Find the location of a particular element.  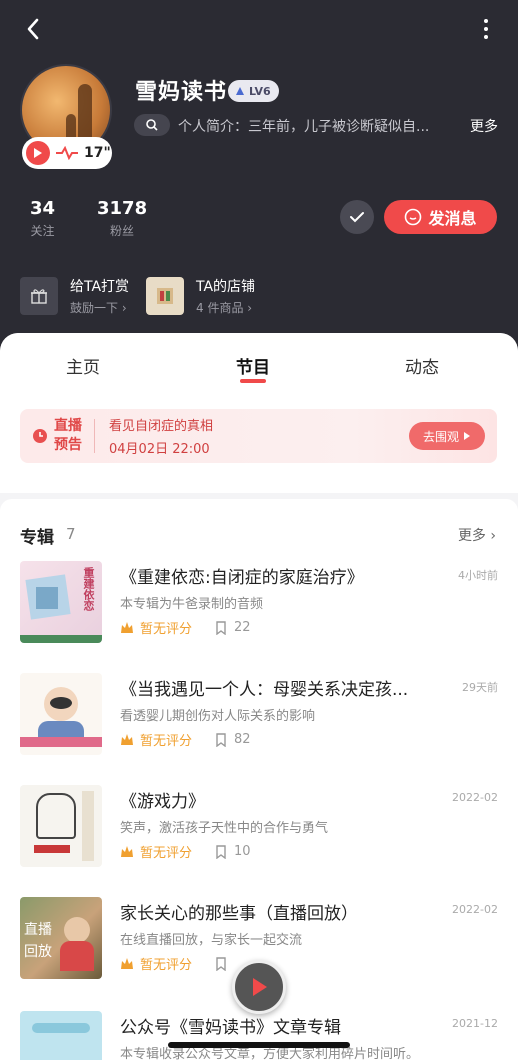

shop-shortcut: TA的店铺 4 件商品 › is located at coordinates (200, 296).